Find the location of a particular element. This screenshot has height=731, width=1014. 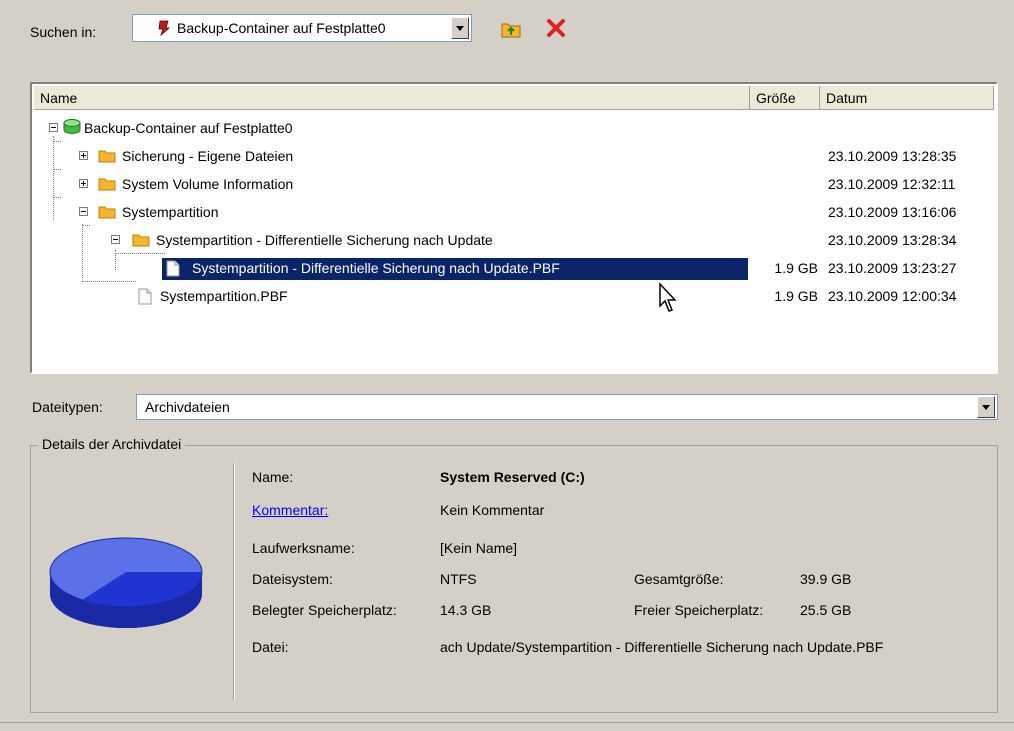

look-in-label: Suchen in: is located at coordinates (63, 32).